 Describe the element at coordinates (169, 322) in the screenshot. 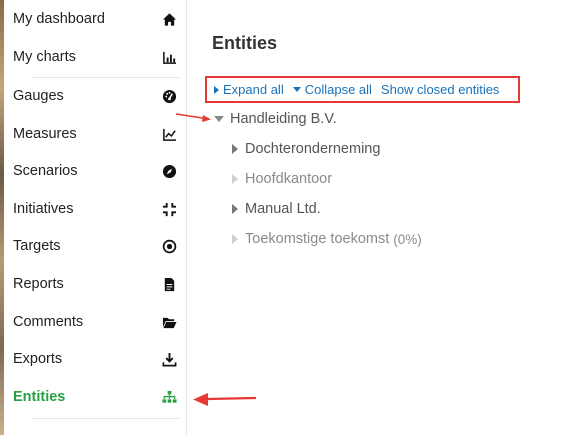

I see `folder-open-icon` at that location.